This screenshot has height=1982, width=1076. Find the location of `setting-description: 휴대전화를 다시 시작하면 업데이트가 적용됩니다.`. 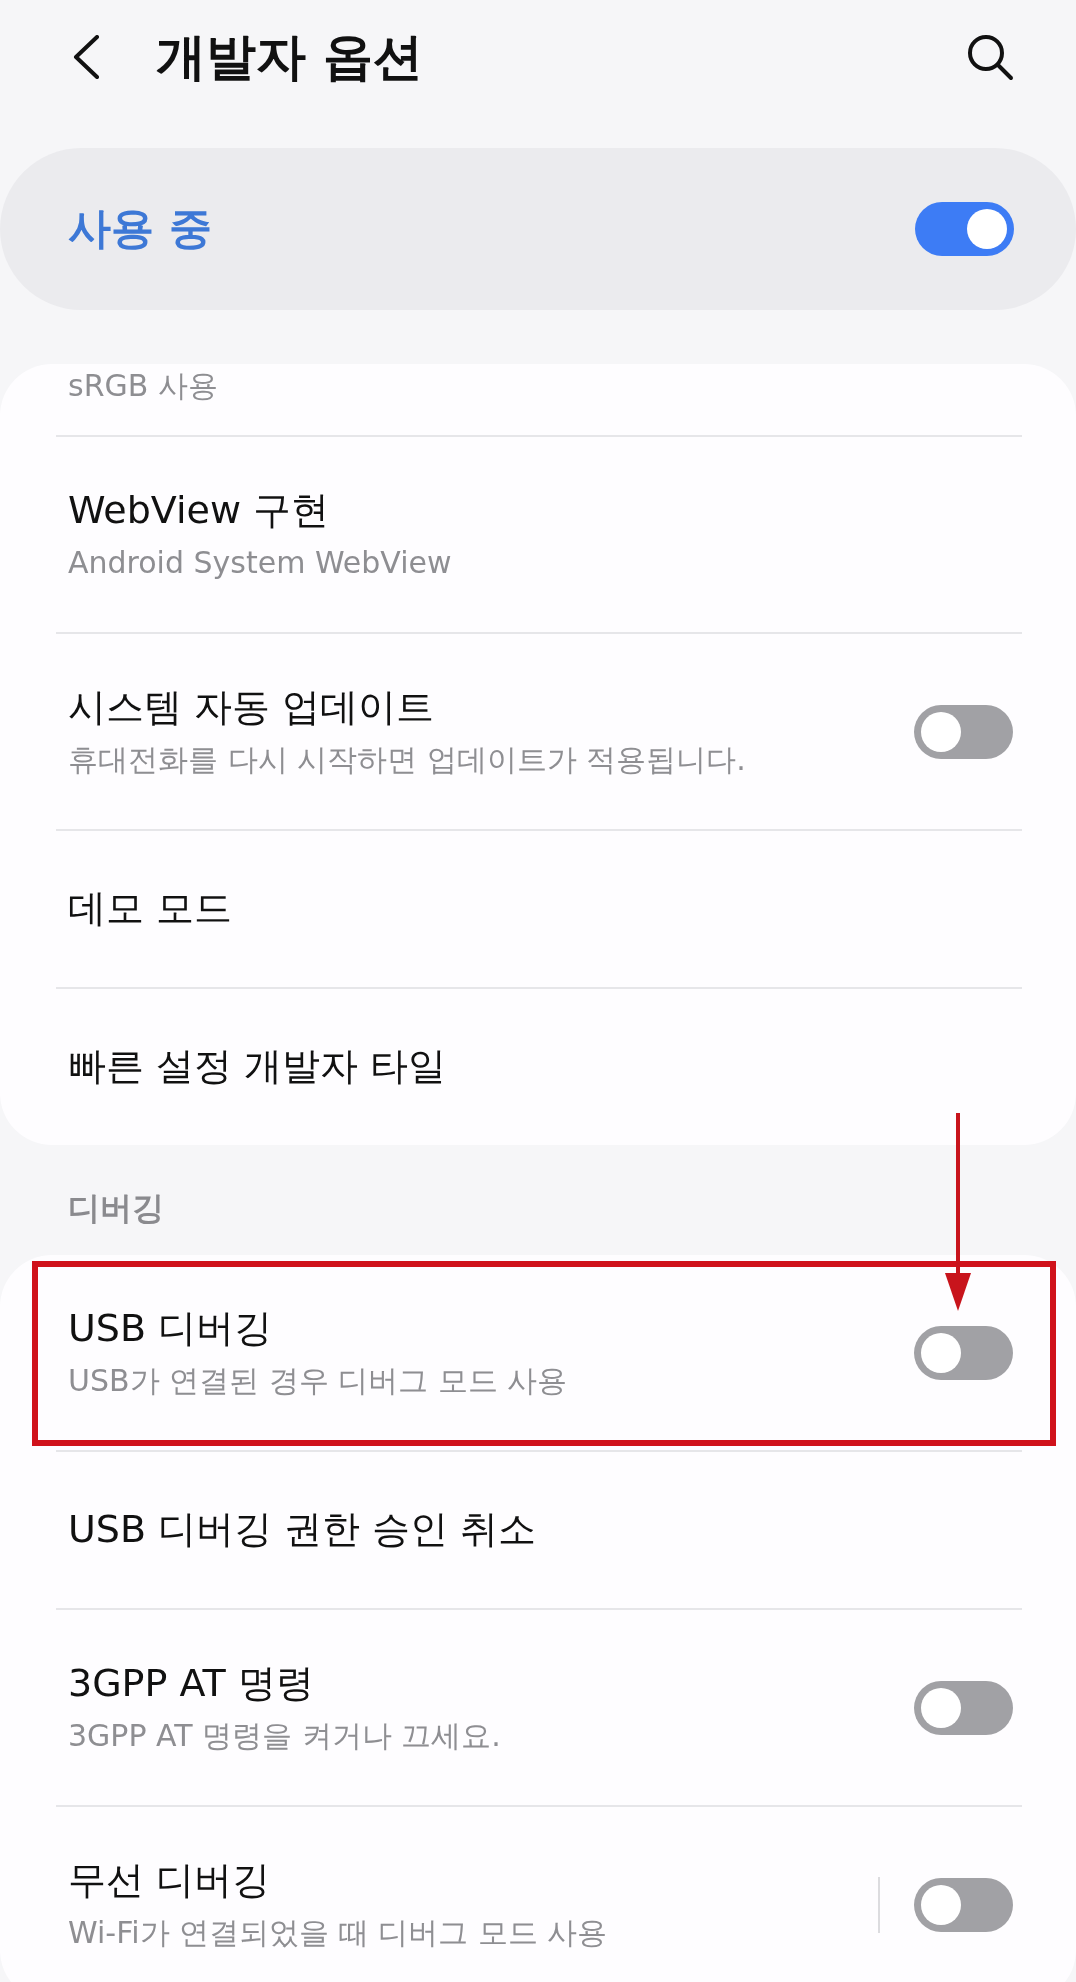

setting-description: 휴대전화를 다시 시작하면 업데이트가 적용됩니다. is located at coordinates (407, 759).